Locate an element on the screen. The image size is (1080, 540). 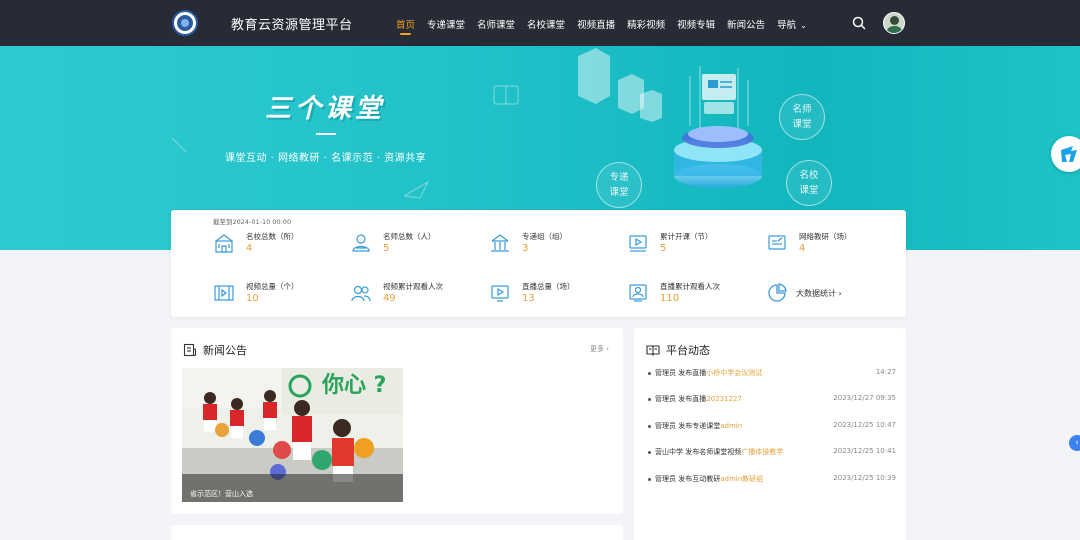
bubble-famous-school: 名校 课堂 is located at coordinates (809, 183).